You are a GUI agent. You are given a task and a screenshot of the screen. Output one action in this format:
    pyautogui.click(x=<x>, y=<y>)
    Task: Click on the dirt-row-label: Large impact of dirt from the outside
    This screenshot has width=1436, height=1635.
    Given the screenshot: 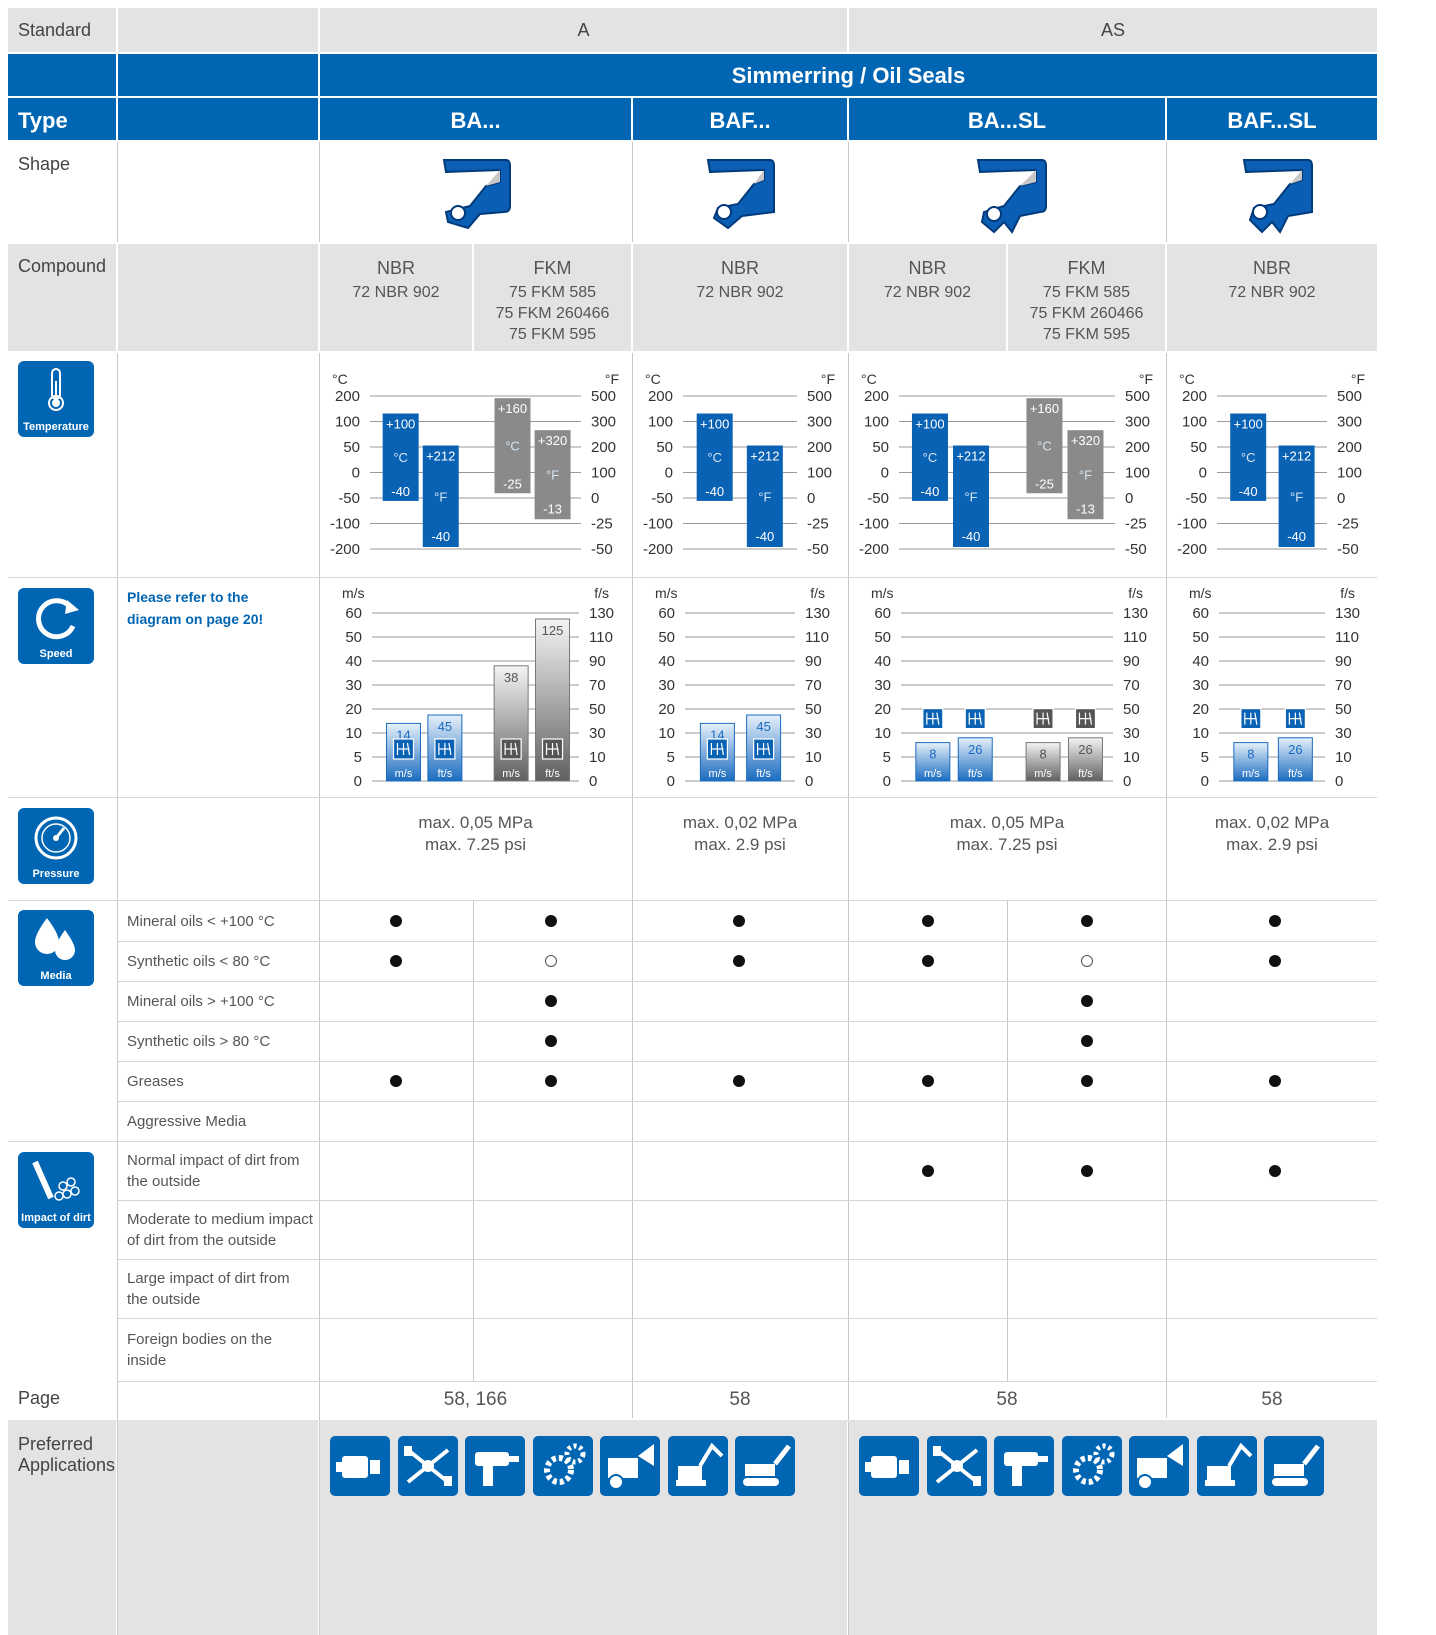 What is the action you would take?
    pyautogui.click(x=208, y=1289)
    